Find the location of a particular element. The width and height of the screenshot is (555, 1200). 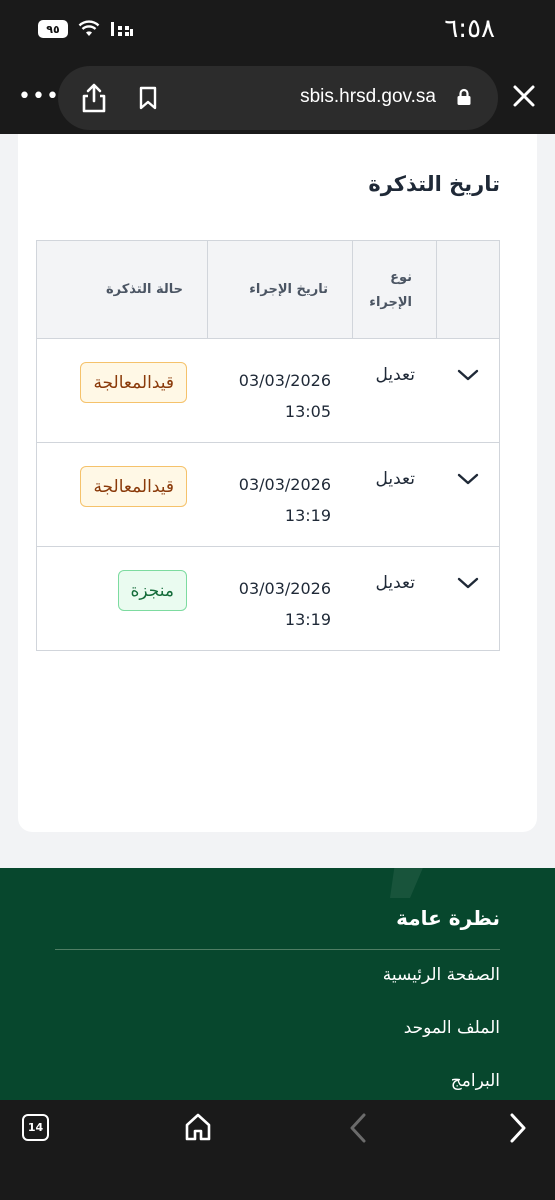

table-row: تعديل 03/03/2026 13:19 منجزة is located at coordinates (268, 598).